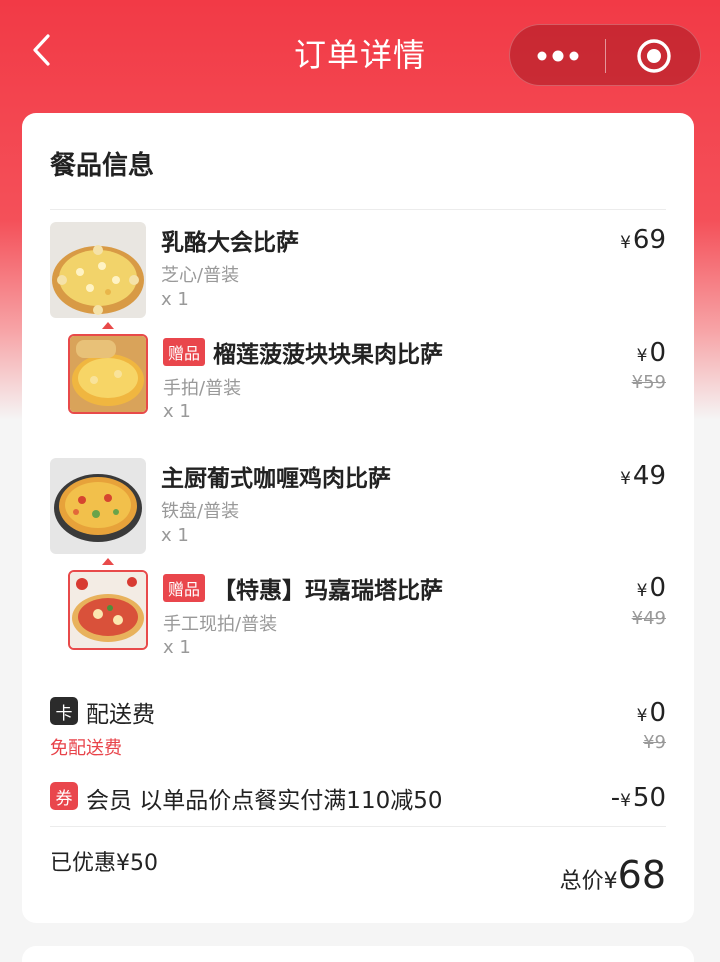 The height and width of the screenshot is (962, 720). I want to click on total-amount: 68, so click(641, 875).